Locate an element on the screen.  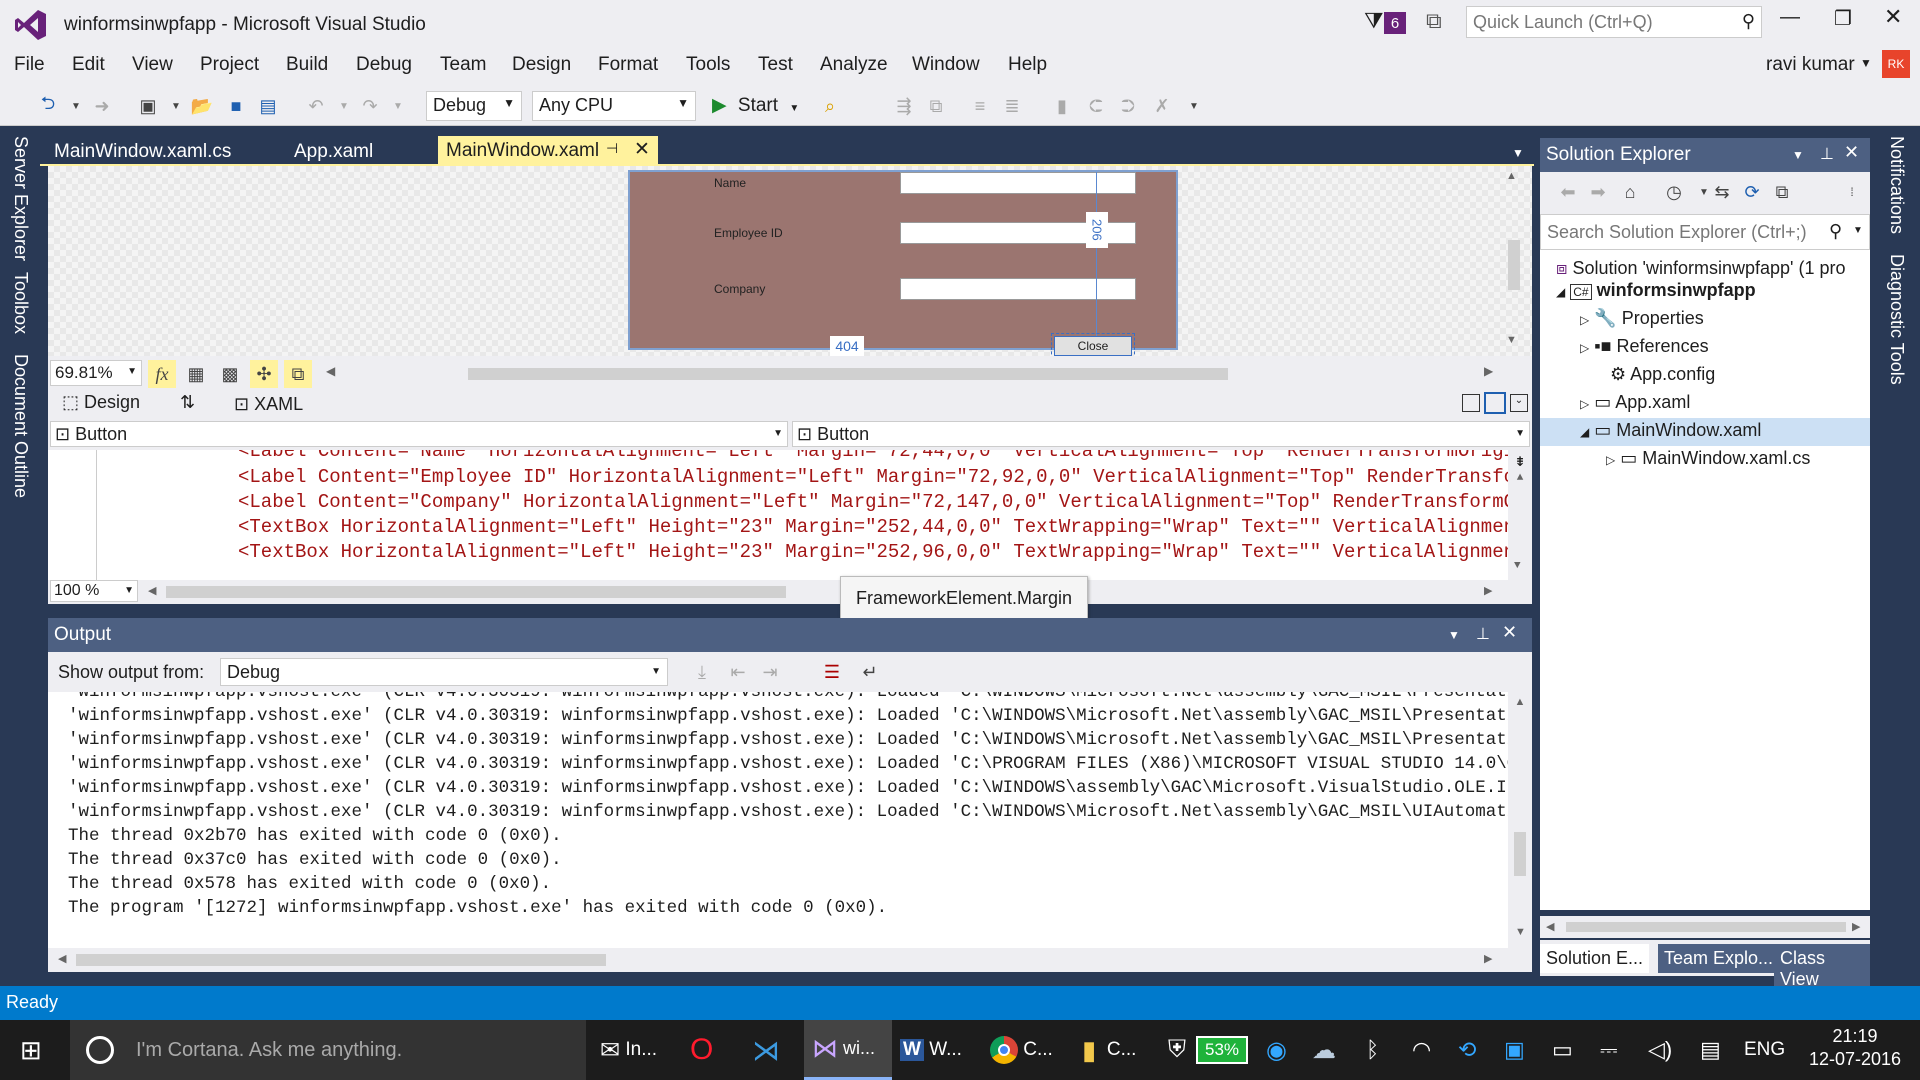
tab-app-xaml: App.xaml is located at coordinates (333, 152).